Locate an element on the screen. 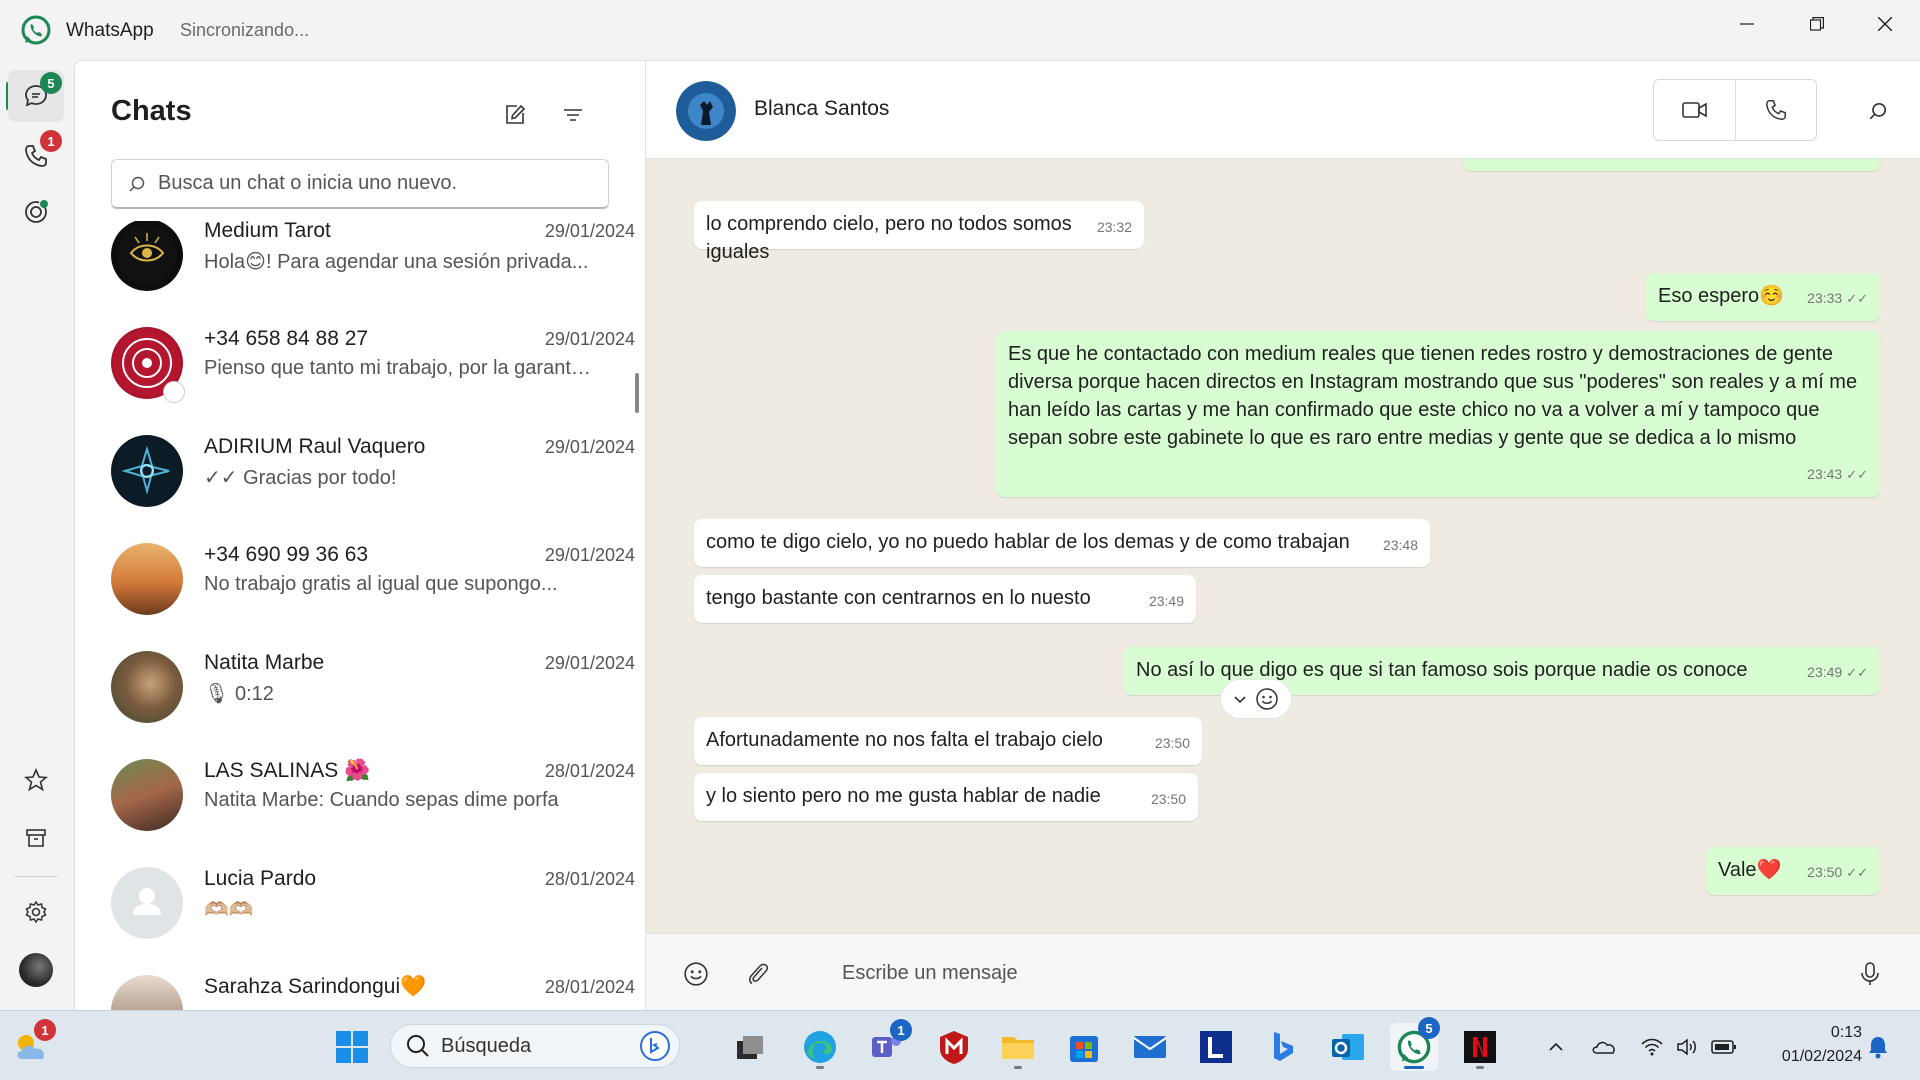 This screenshot has height=1080, width=1920. chat-list-item: Sarahza Sarindongui🧡 28/01/2024 is located at coordinates (355, 989).